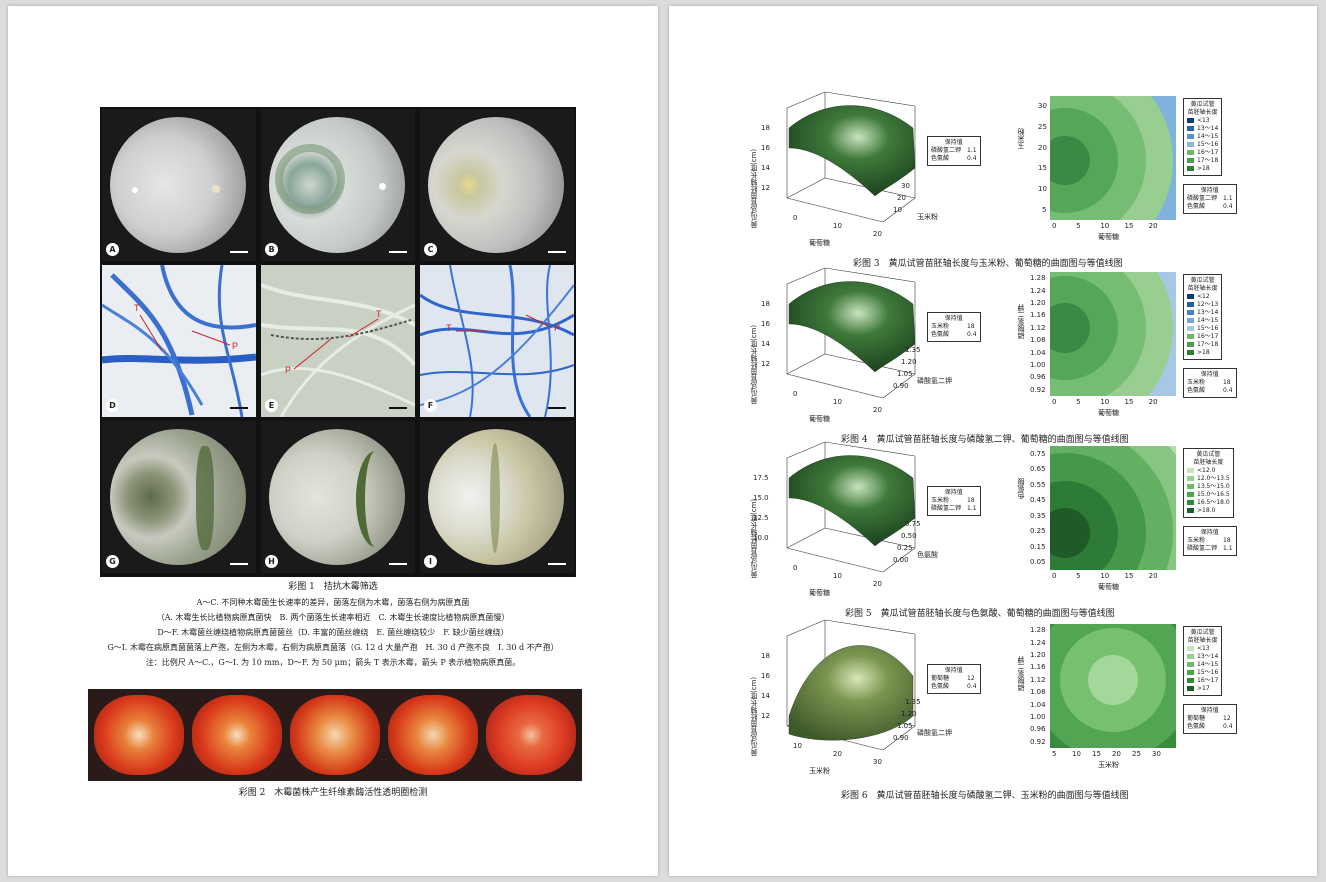 The height and width of the screenshot is (882, 1326). What do you see at coordinates (795, 394) in the screenshot?
I see `x-tick-label: 0` at bounding box center [795, 394].